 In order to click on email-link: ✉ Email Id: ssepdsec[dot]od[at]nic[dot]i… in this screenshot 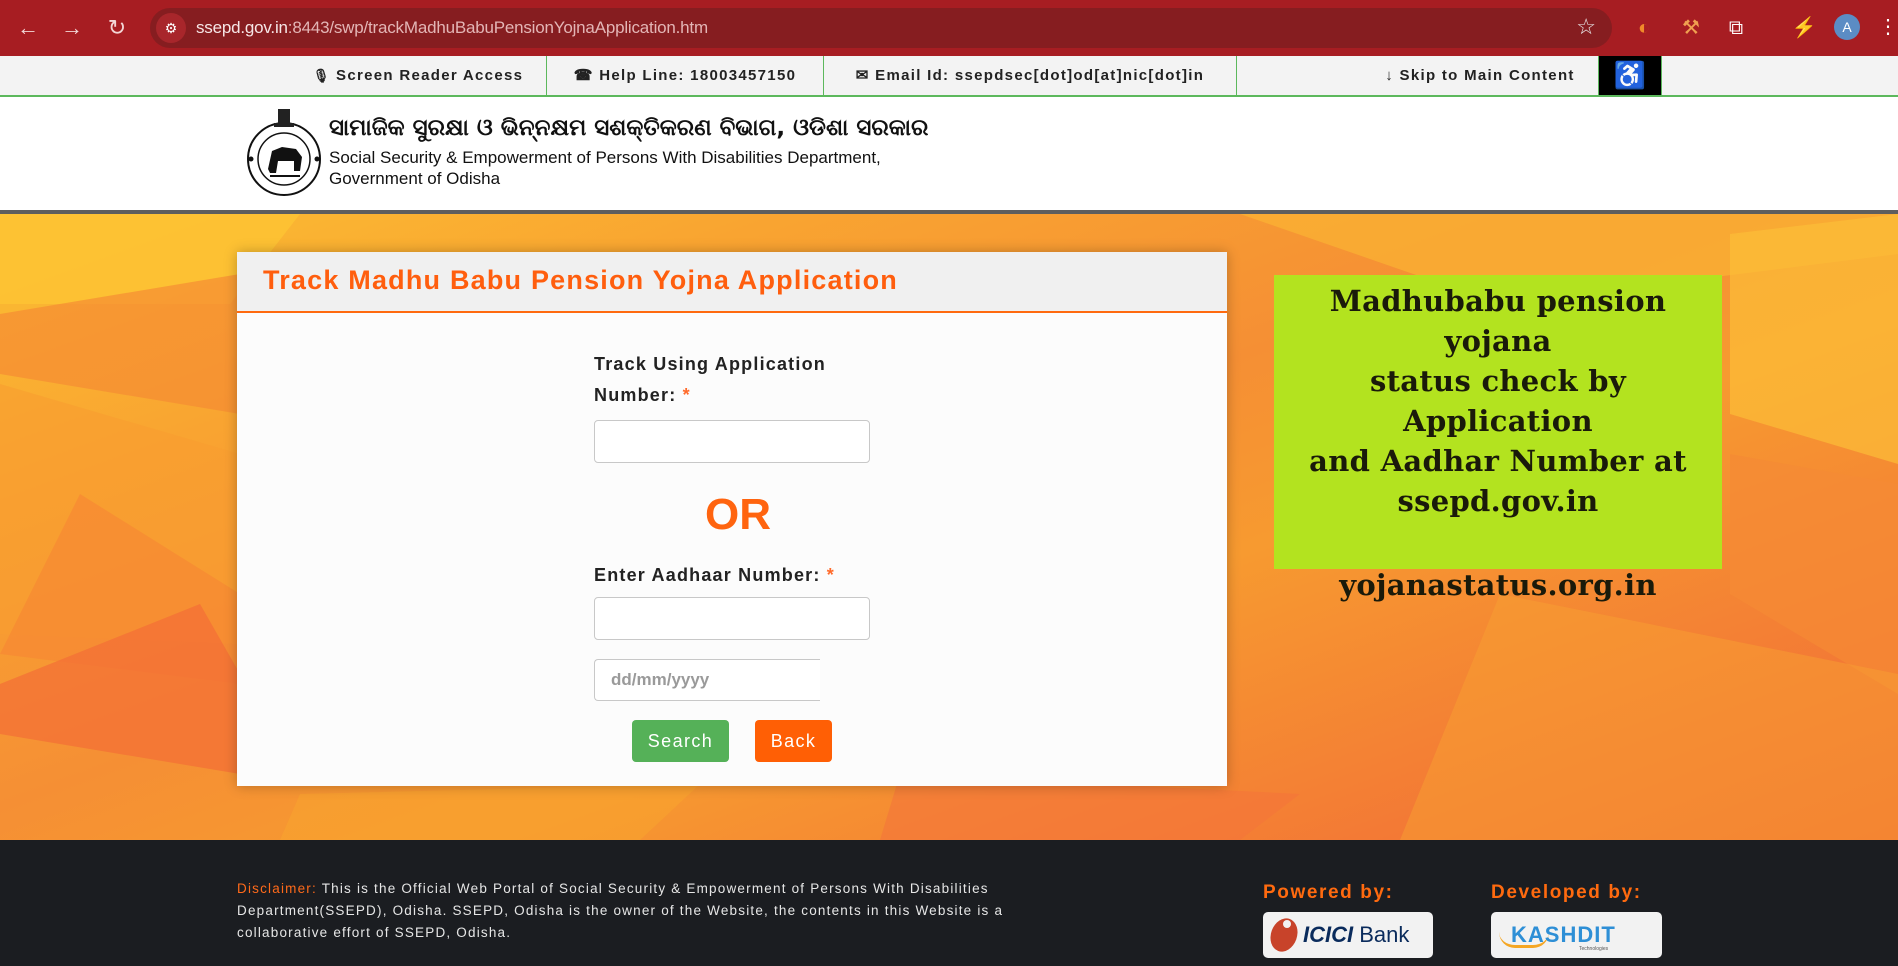, I will do `click(1030, 75)`.